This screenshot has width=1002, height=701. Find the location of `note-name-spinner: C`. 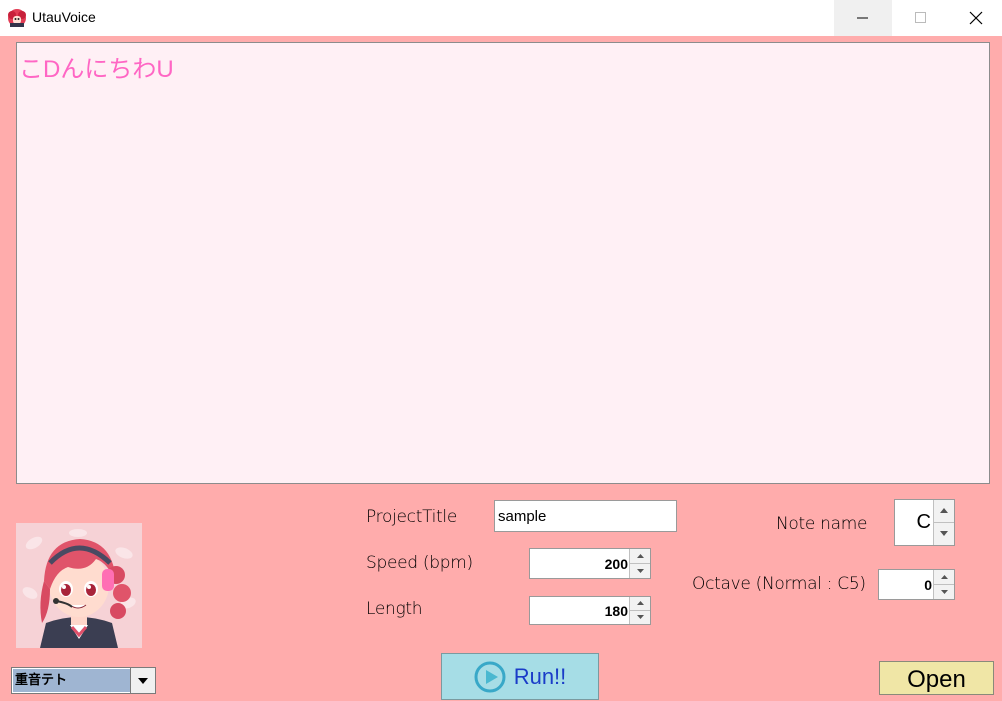

note-name-spinner: C is located at coordinates (924, 522).